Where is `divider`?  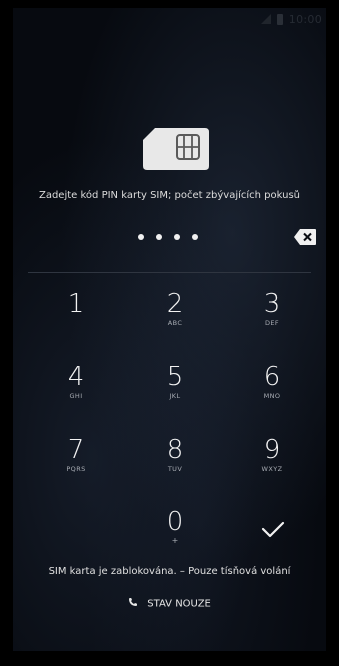
divider is located at coordinates (169, 272).